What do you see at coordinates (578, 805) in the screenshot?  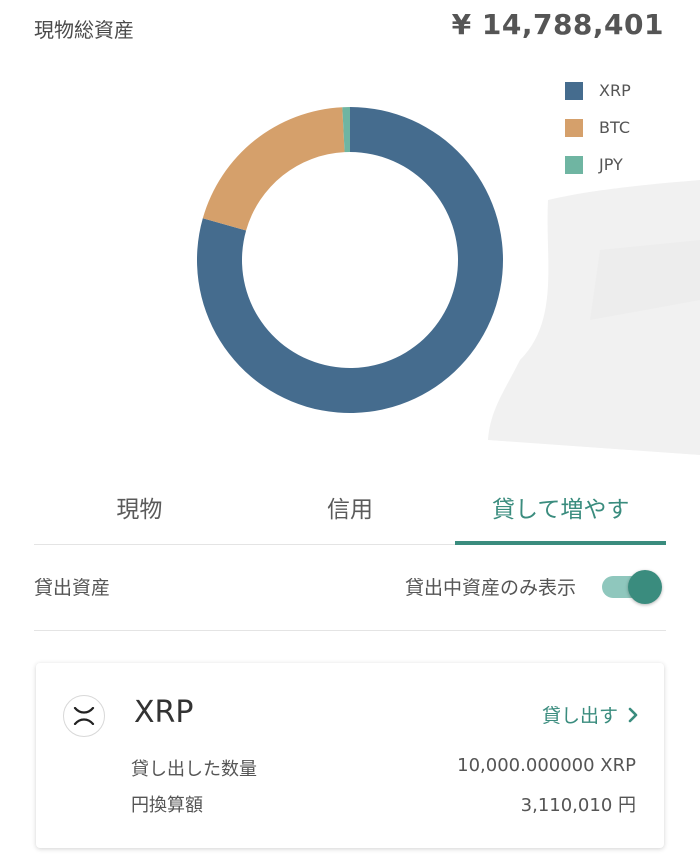 I see `jpy-equivalent-value: 3,110,010 円` at bounding box center [578, 805].